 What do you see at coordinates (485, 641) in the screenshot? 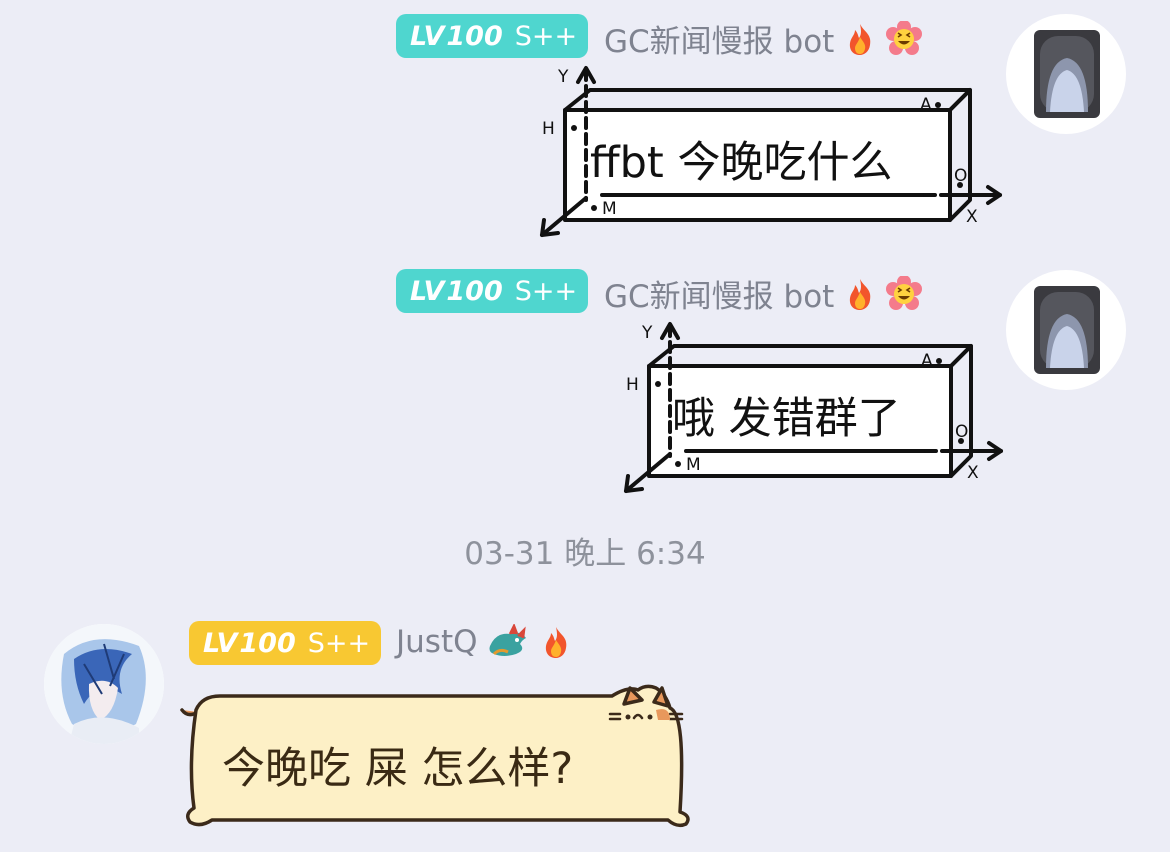
I see `sender-name-row: JustQ` at bounding box center [485, 641].